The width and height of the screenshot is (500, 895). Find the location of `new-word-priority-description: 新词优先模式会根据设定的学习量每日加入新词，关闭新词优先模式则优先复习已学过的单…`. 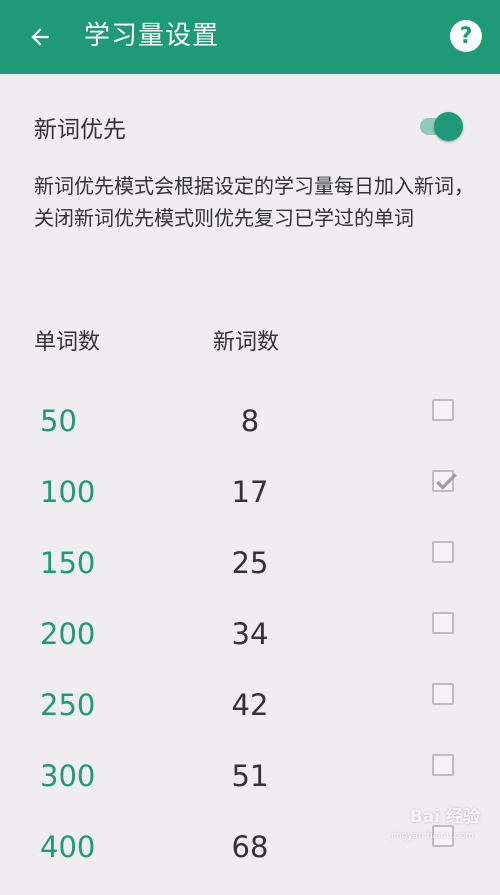

new-word-priority-description: 新词优先模式会根据设定的学习量每日加入新词，关闭新词优先模式则优先复习已学过的单… is located at coordinates (254, 202).